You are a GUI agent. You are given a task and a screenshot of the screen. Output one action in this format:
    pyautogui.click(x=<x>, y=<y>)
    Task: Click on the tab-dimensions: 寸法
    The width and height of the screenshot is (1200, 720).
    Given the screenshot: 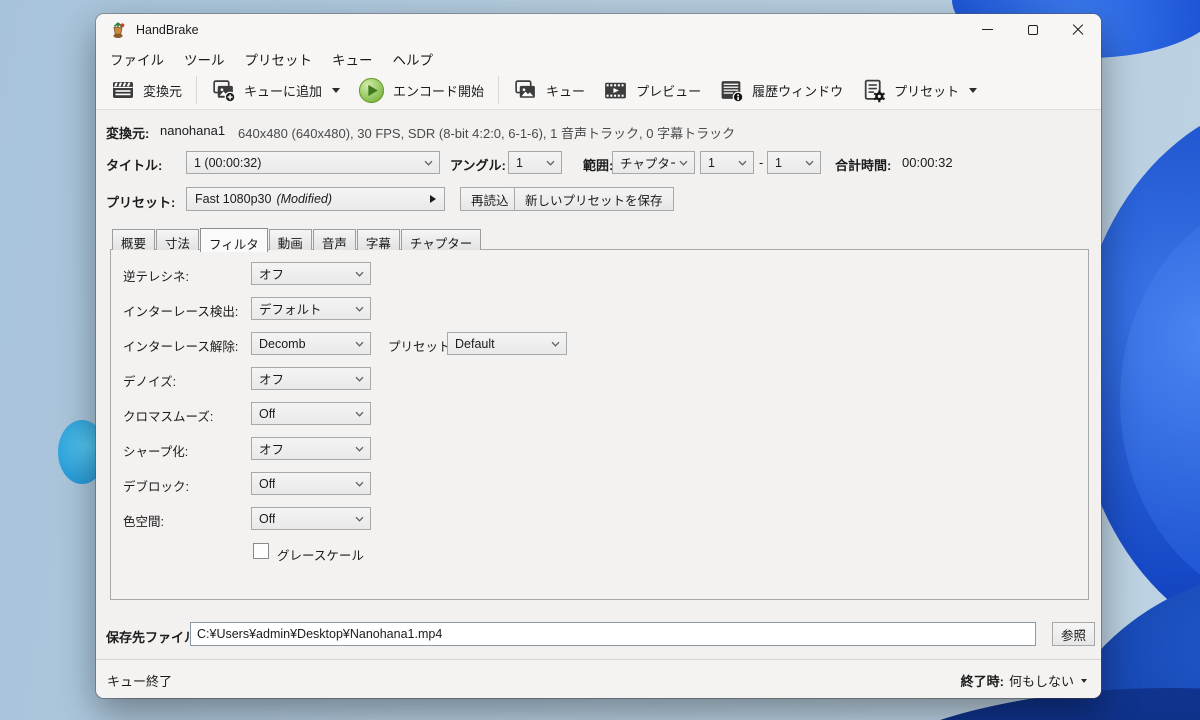 What is the action you would take?
    pyautogui.click(x=178, y=240)
    